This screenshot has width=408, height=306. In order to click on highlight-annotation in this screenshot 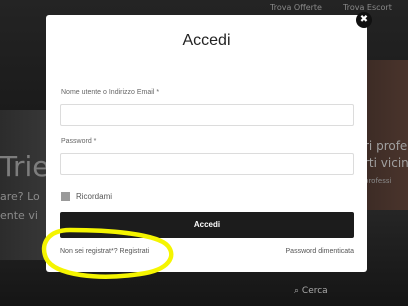, I will do `click(107, 253)`.